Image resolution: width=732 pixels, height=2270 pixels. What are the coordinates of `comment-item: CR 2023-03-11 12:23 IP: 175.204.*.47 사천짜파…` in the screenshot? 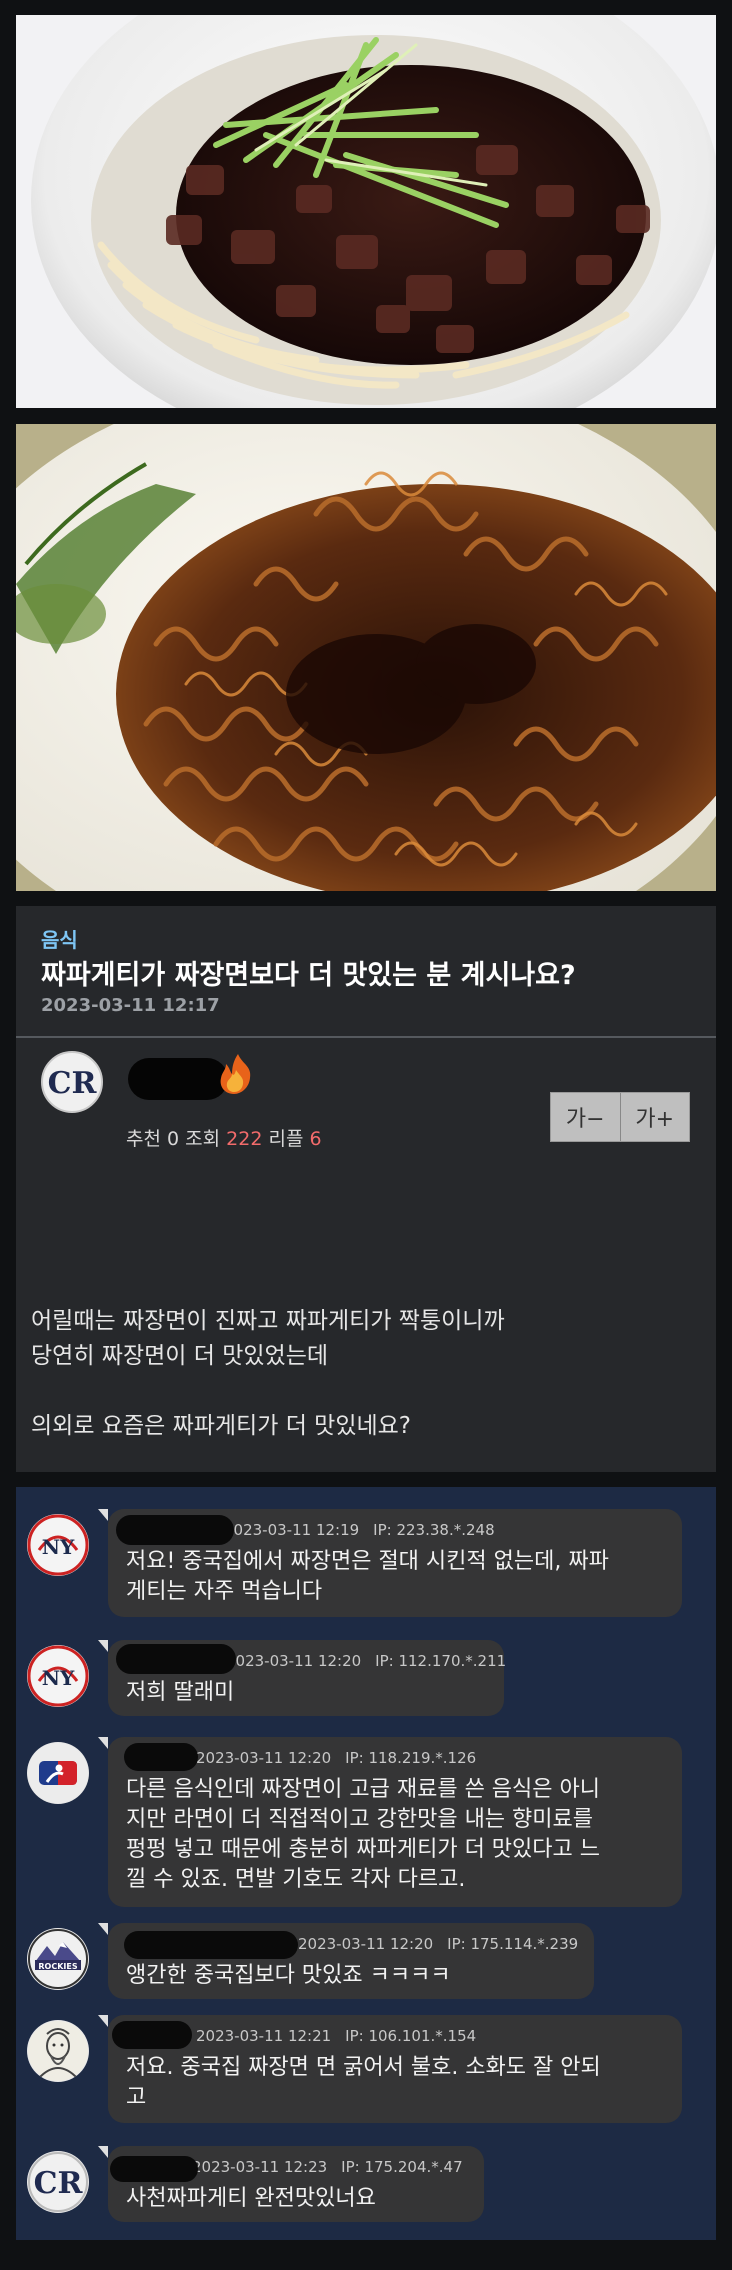 It's located at (366, 2185).